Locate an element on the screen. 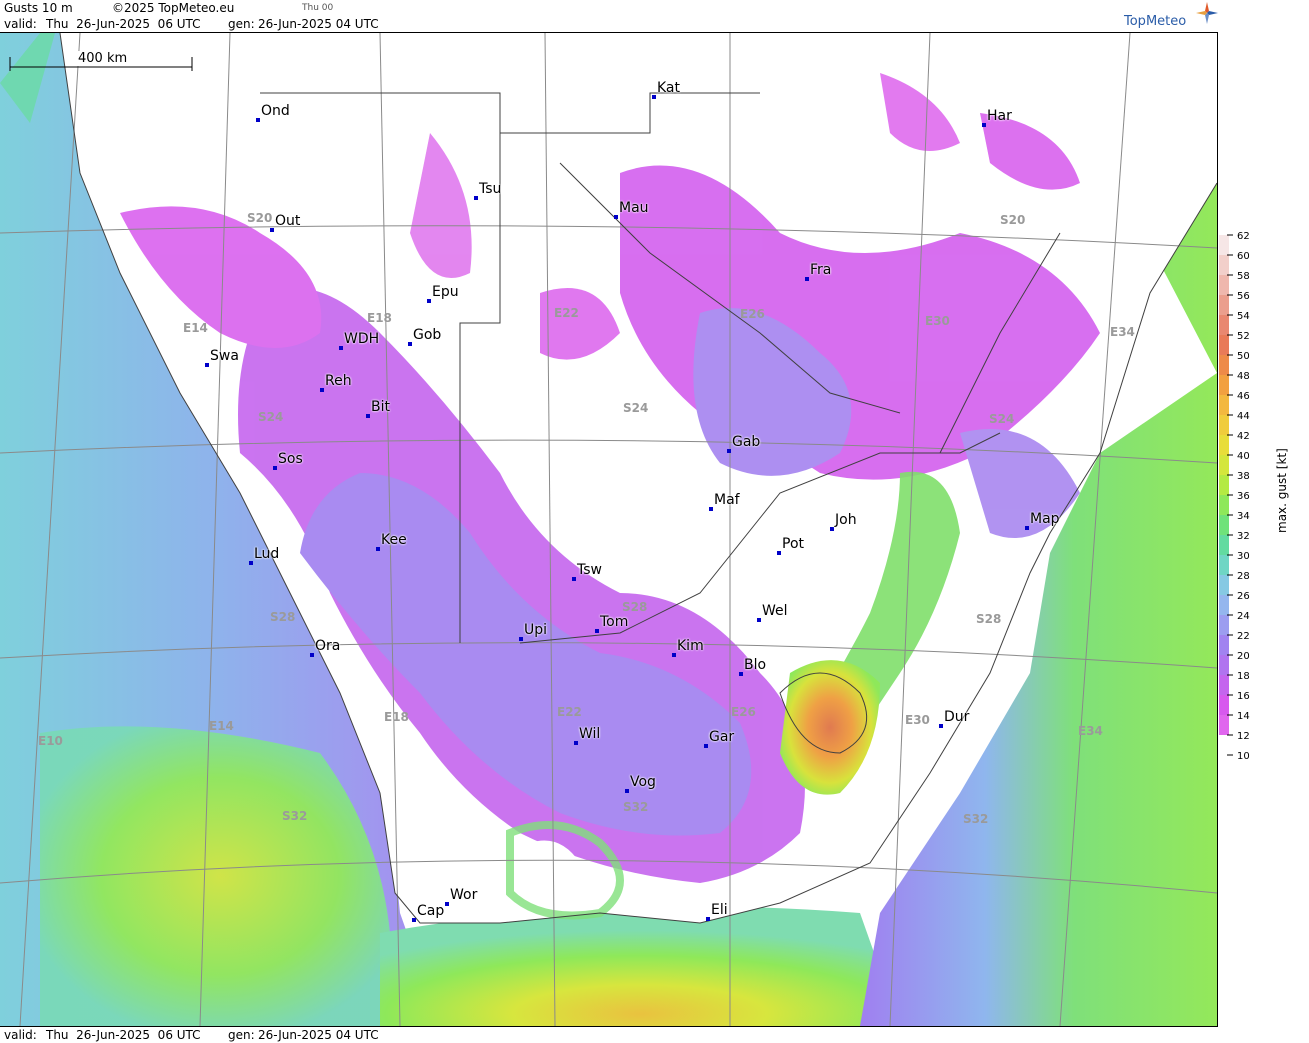  grid-label: S20 is located at coordinates (260, 218).